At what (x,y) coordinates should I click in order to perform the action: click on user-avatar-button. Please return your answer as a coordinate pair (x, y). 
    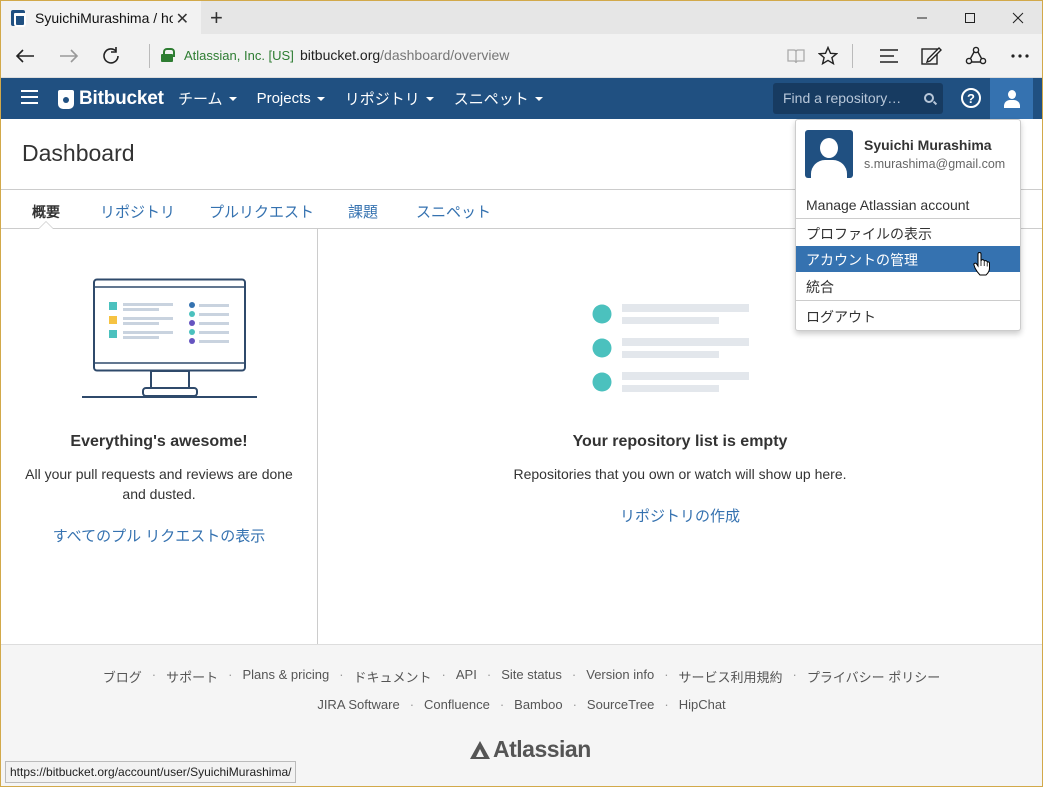
    Looking at the image, I should click on (1011, 98).